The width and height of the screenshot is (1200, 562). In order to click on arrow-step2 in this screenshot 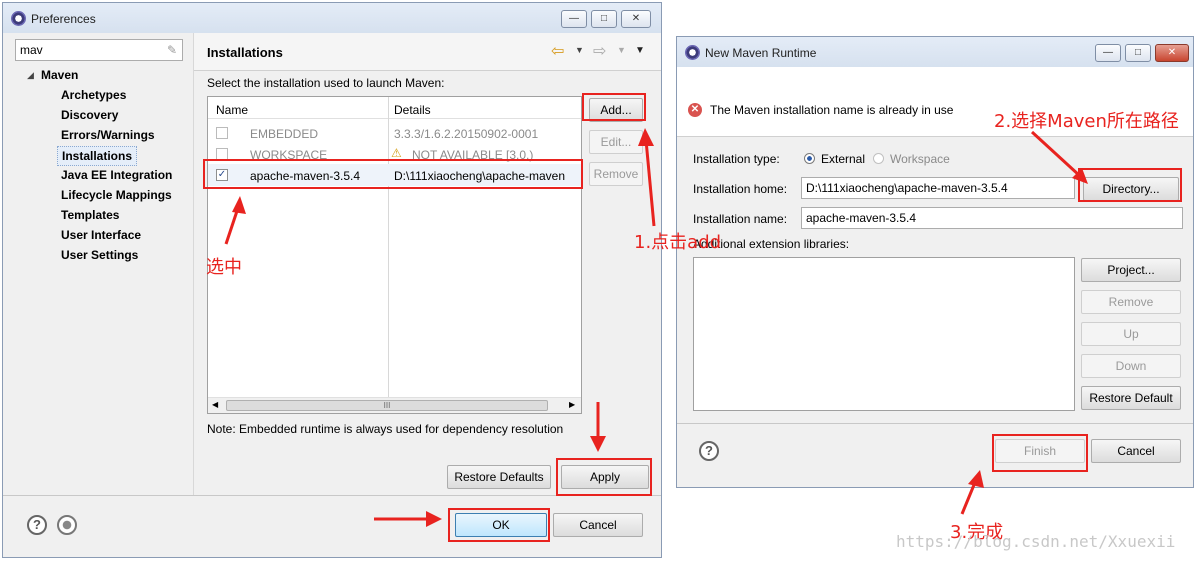, I will do `click(1056, 154)`.